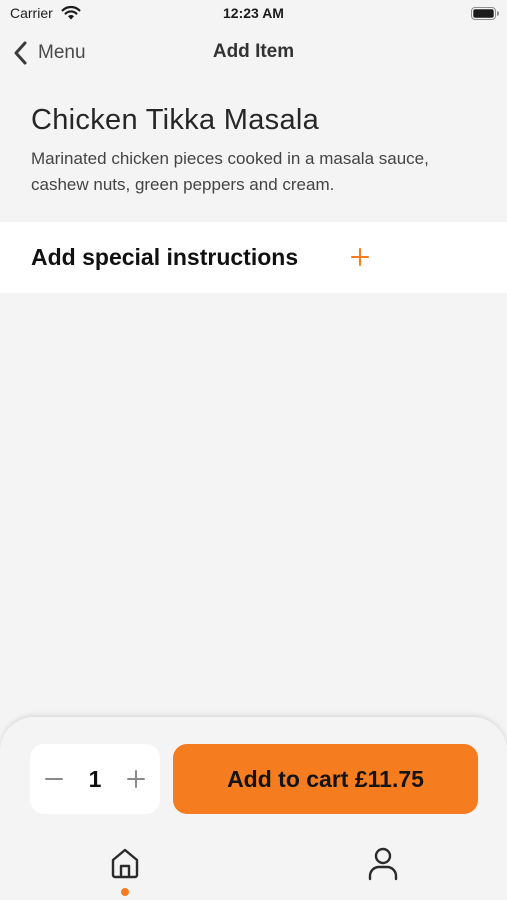 This screenshot has height=900, width=507. I want to click on decrease-quantity-button, so click(54, 779).